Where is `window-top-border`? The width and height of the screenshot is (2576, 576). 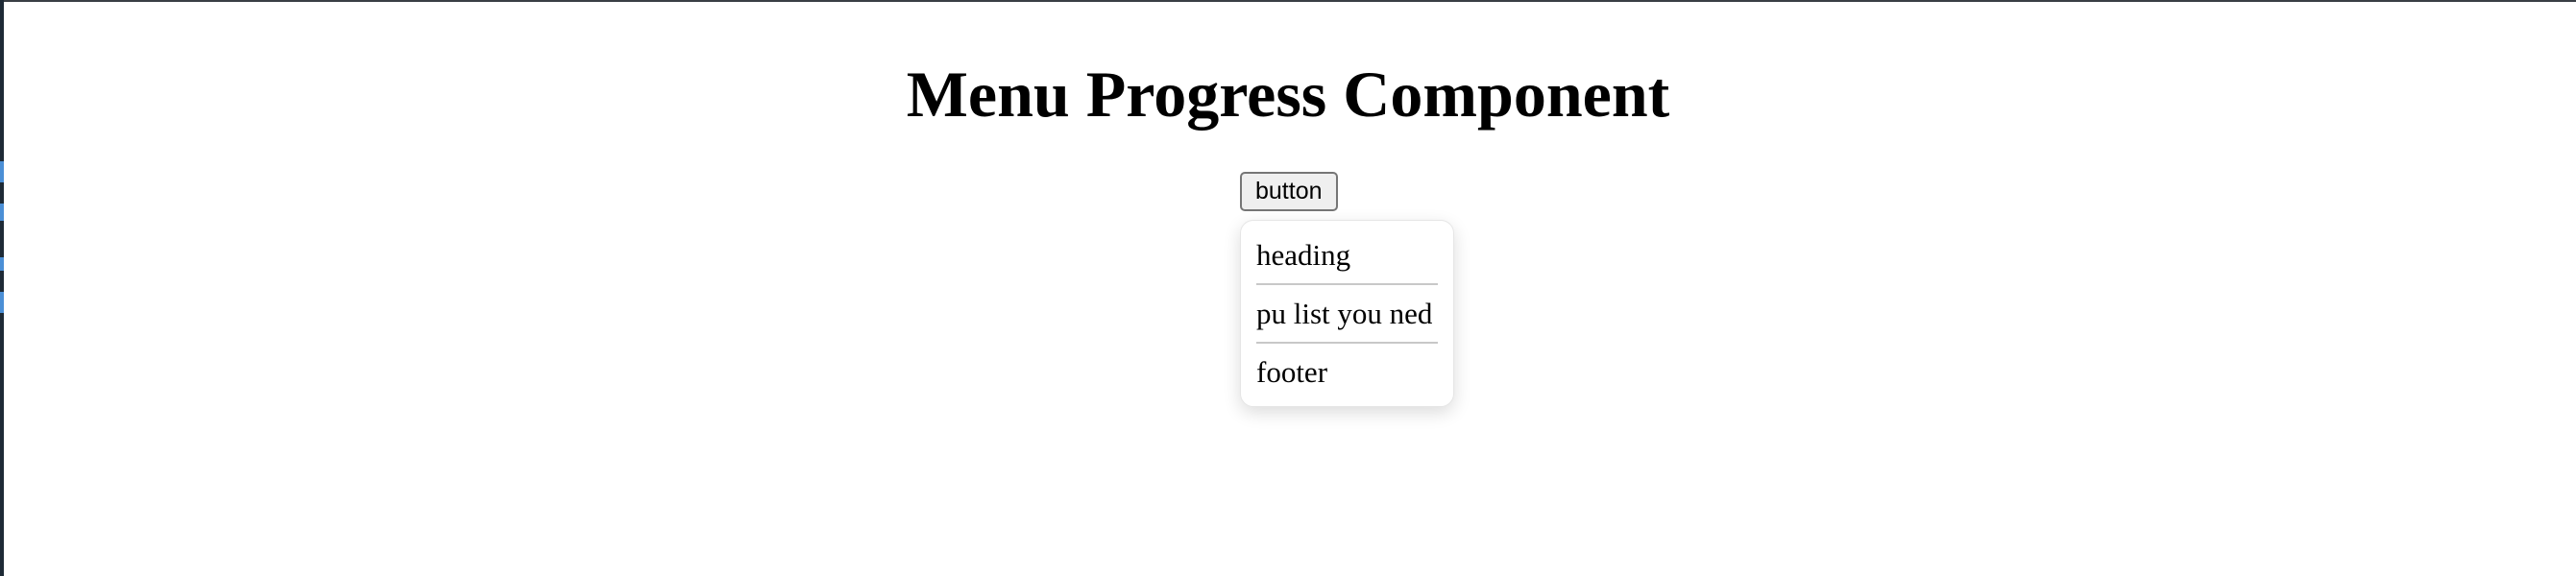
window-top-border is located at coordinates (1288, 1).